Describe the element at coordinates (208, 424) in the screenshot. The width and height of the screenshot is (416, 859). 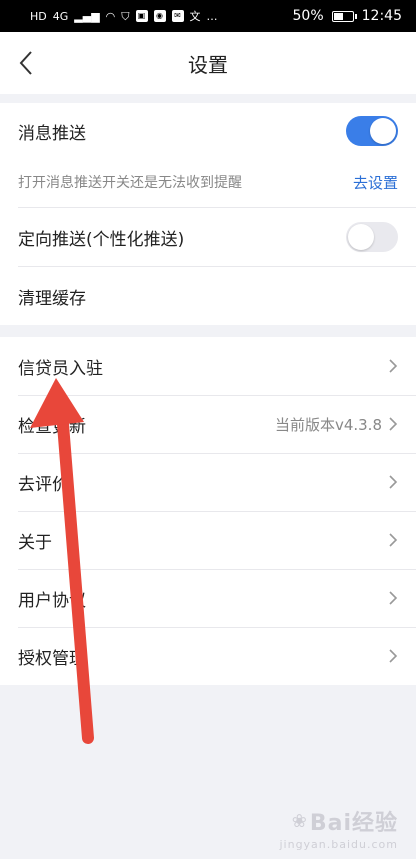
I see `check-update-row: 检查更新 当前版本v4.3.8` at that location.